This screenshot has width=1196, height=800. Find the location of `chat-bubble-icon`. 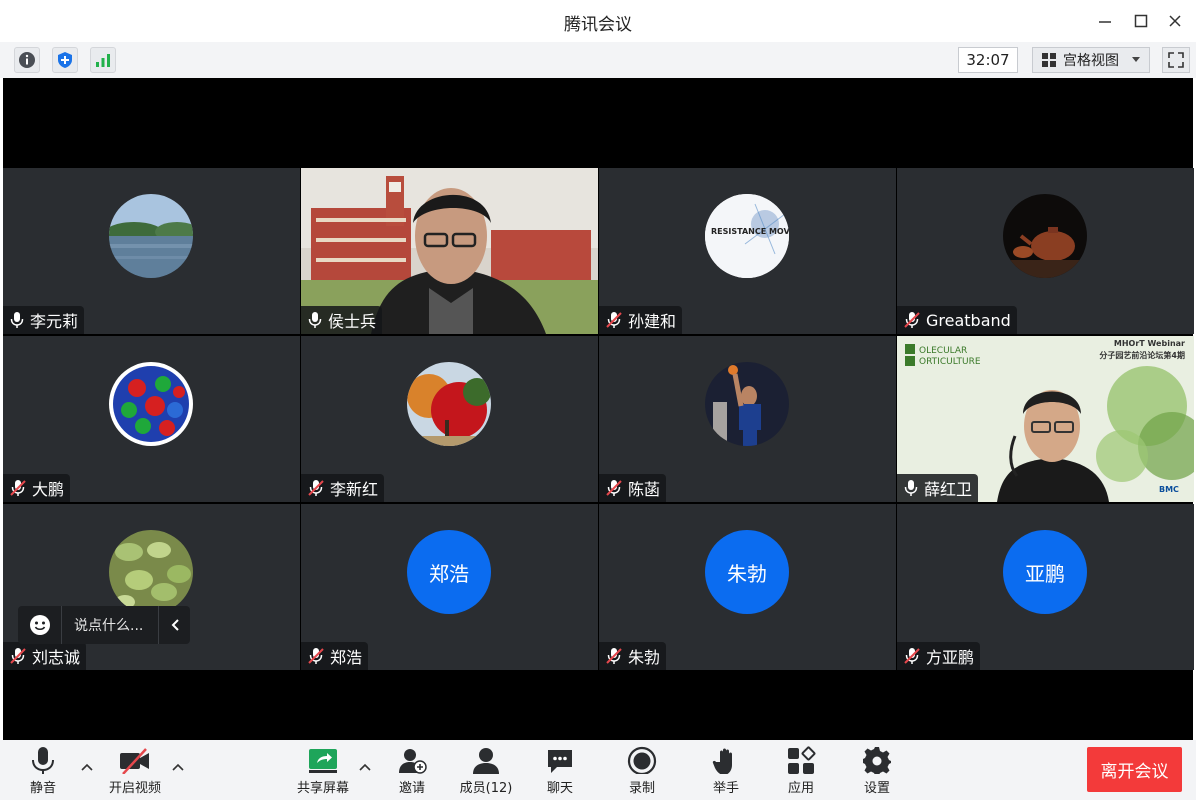

chat-bubble-icon is located at coordinates (560, 761).